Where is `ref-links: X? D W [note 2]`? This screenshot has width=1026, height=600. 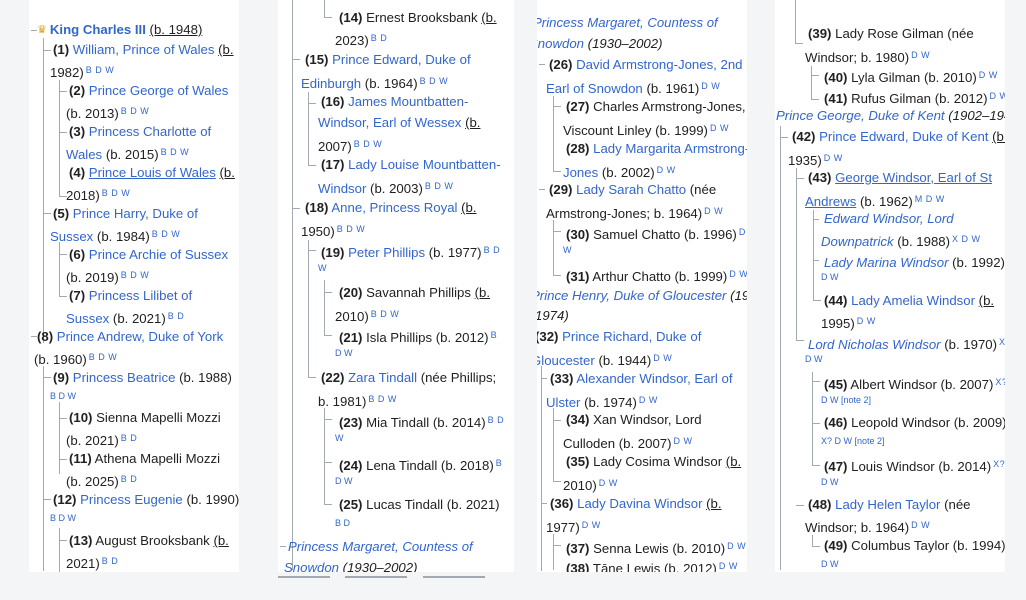 ref-links: X? D W [note 2] is located at coordinates (913, 441).